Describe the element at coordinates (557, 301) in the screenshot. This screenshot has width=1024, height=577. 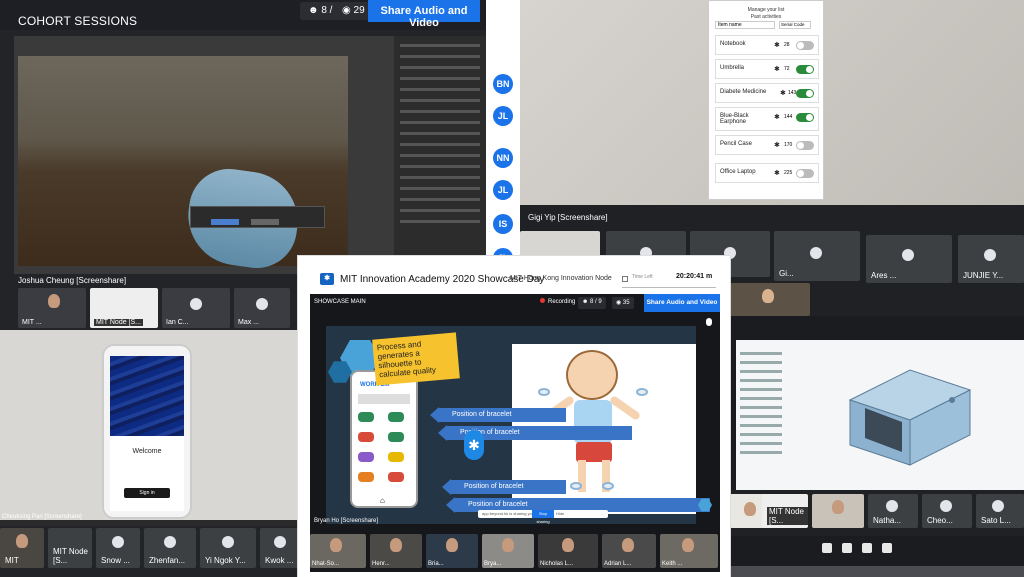
I see `recording-indicator: Recording` at that location.